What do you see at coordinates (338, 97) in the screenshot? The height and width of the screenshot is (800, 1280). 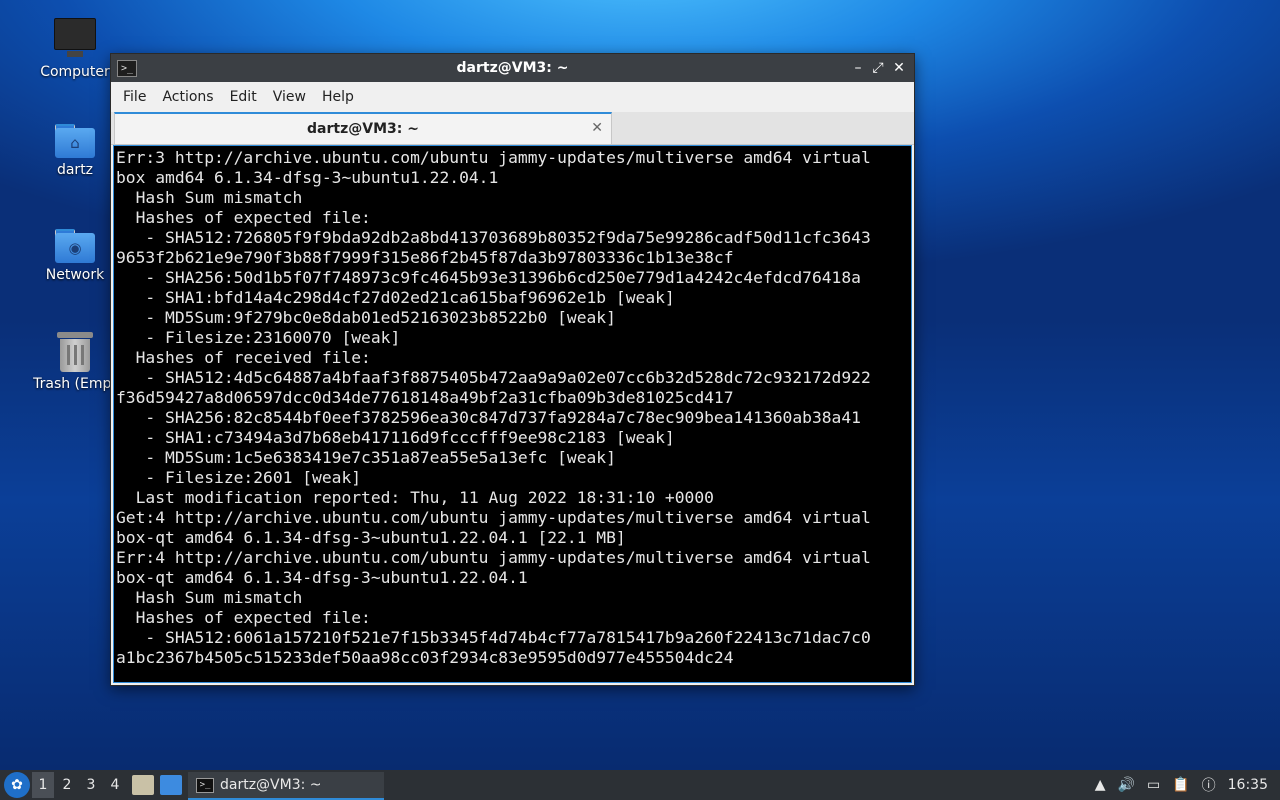 I see `menu-help: Help` at bounding box center [338, 97].